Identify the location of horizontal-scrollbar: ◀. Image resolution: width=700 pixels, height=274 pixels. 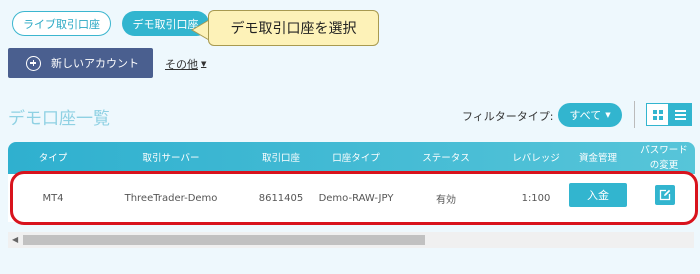
(351, 240).